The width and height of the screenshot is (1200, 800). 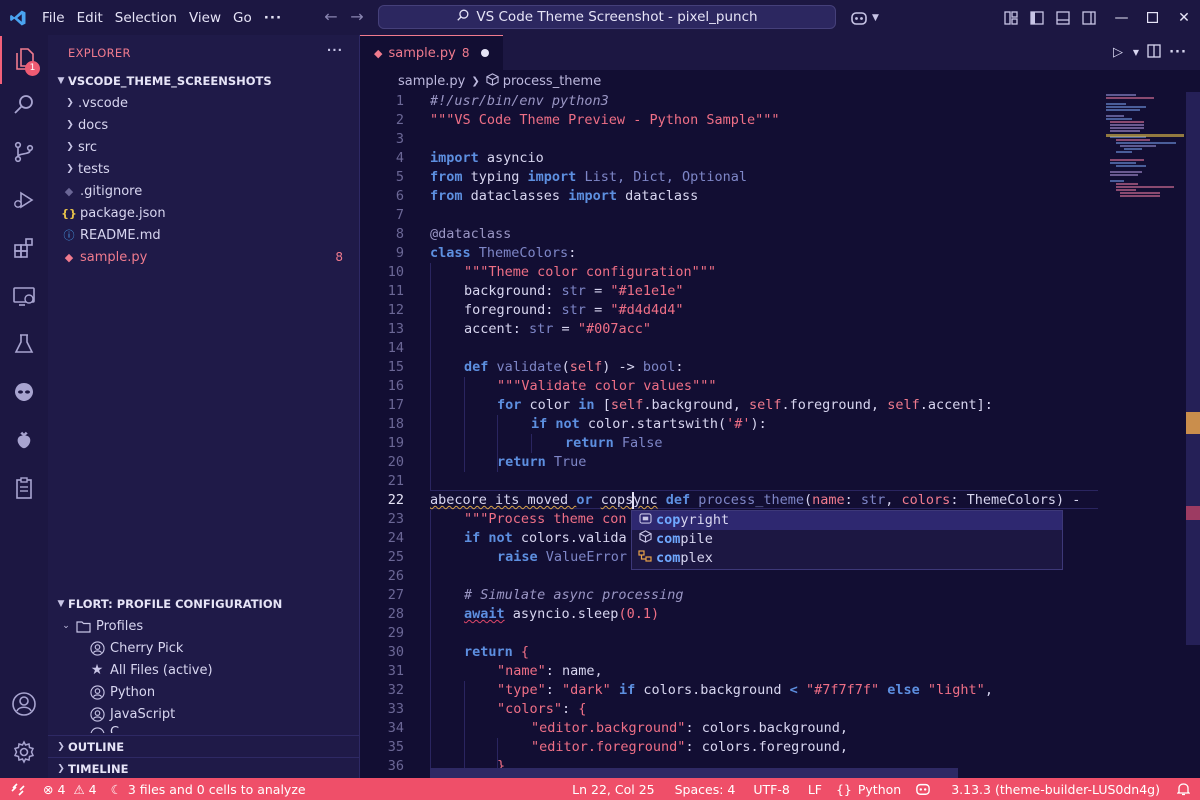 What do you see at coordinates (1141, 435) in the screenshot?
I see `minimap` at bounding box center [1141, 435].